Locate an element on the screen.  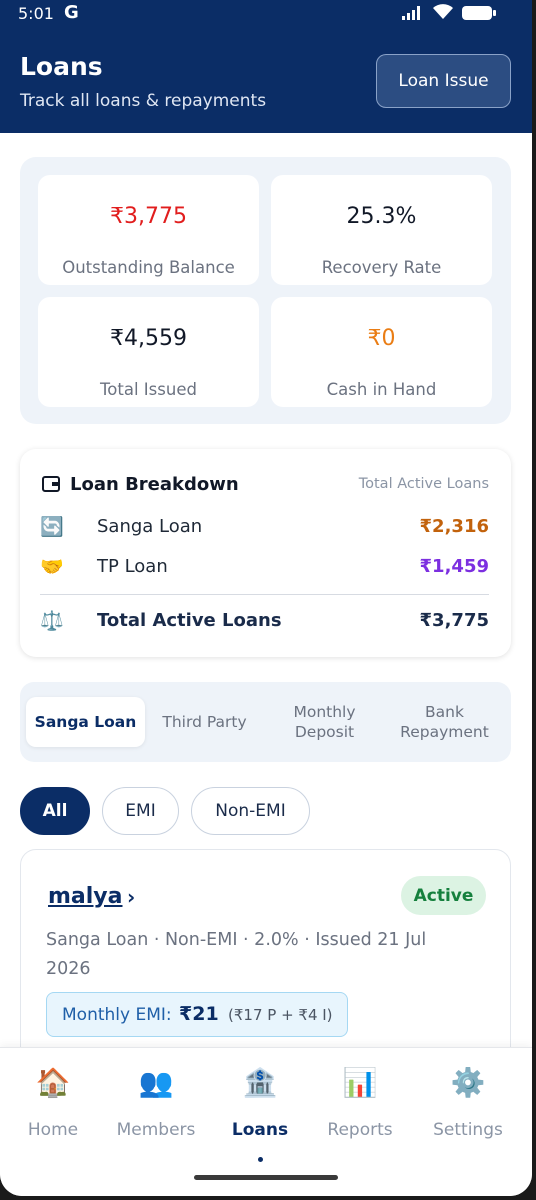
breakdown-title: Loan Breakdown is located at coordinates (154, 484).